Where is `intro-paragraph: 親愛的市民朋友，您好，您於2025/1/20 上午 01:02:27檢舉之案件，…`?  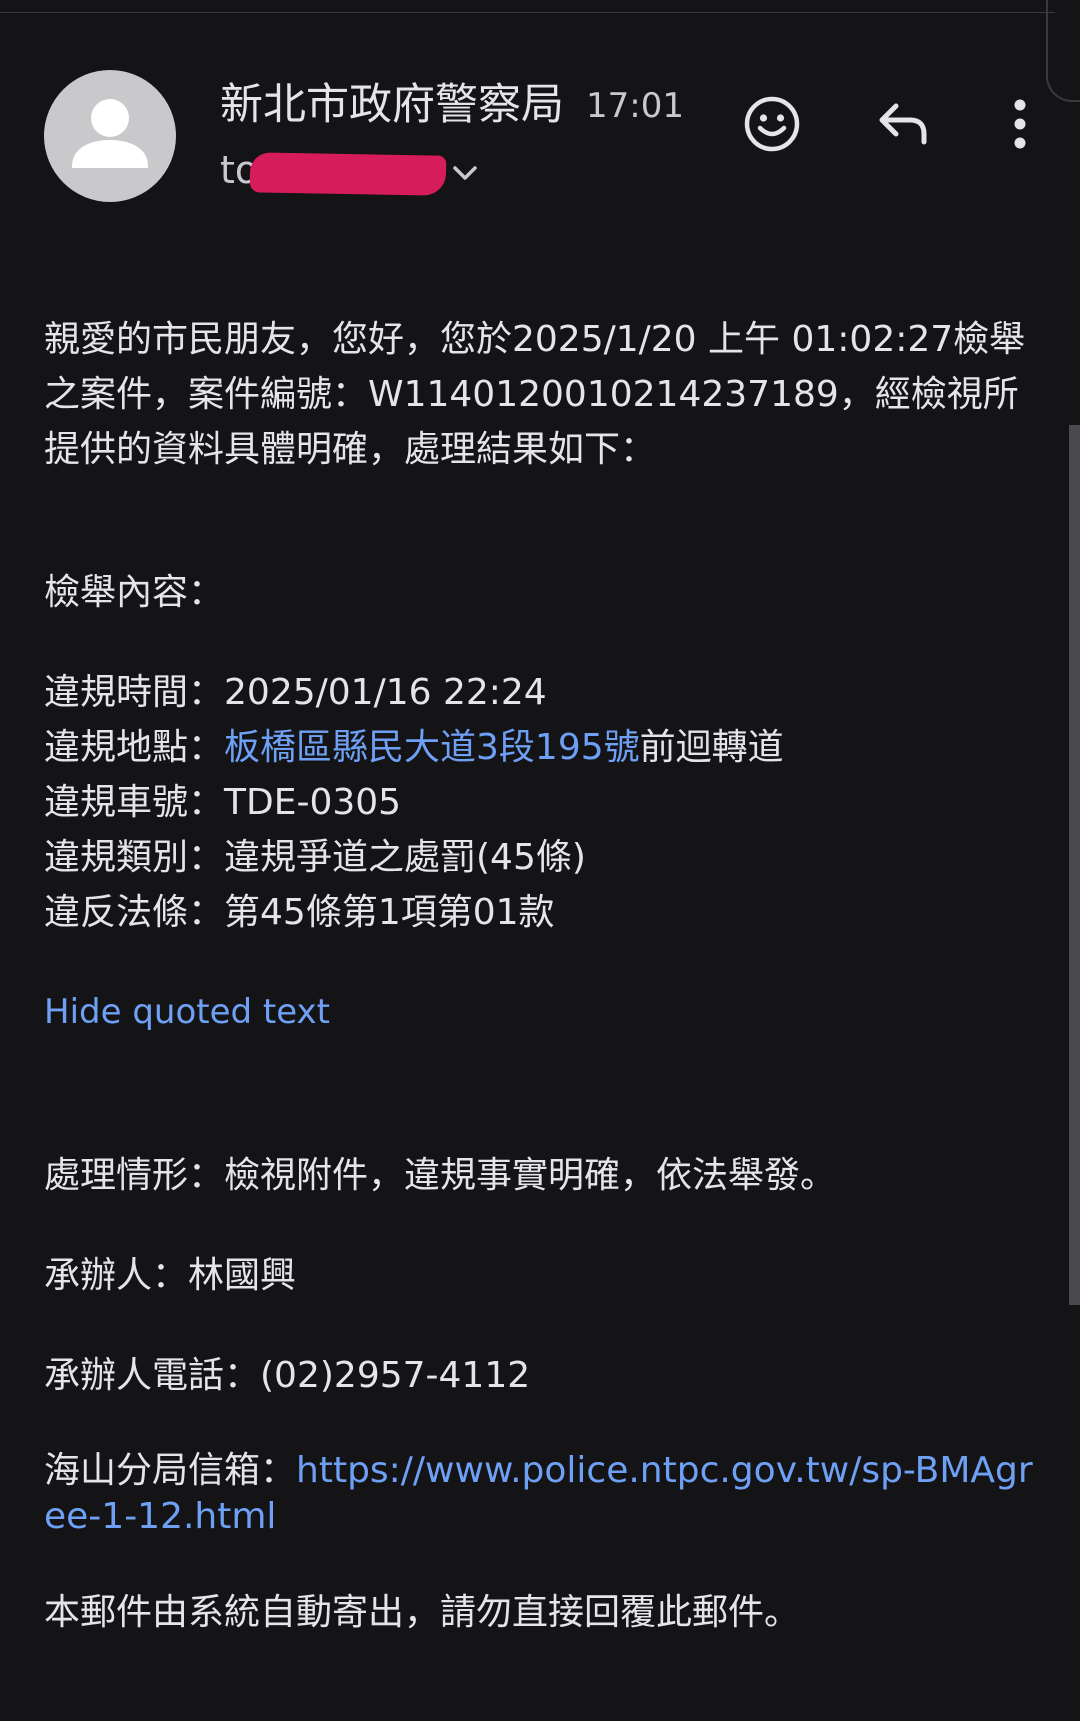 intro-paragraph: 親愛的市民朋友，您好，您於2025/1/20 上午 01:02:27檢舉之案件，… is located at coordinates (535, 394).